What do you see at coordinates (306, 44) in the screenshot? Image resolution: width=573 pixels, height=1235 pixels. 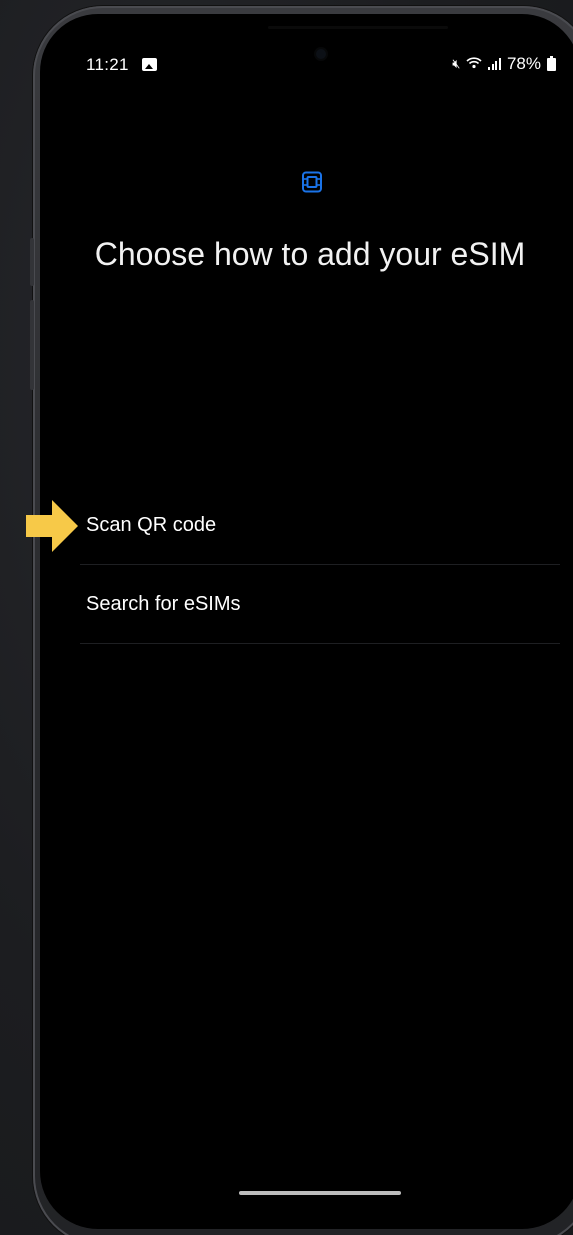 I see `status-bar: 11:21 🔇︎ 78%` at bounding box center [306, 44].